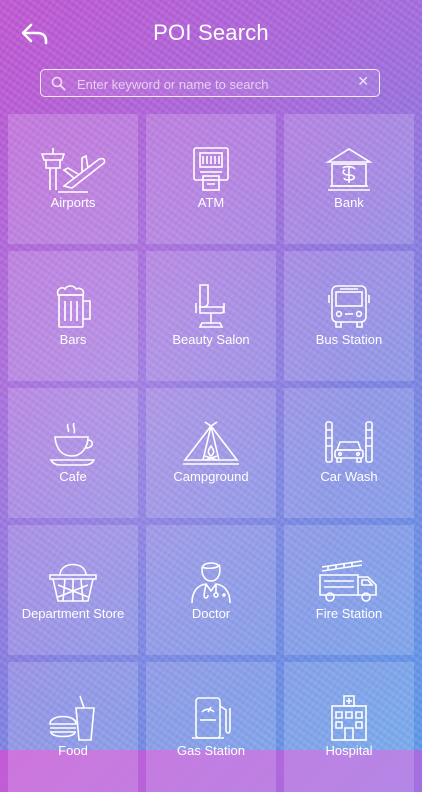 The width and height of the screenshot is (422, 792). I want to click on tile-label: Car Wash, so click(349, 476).